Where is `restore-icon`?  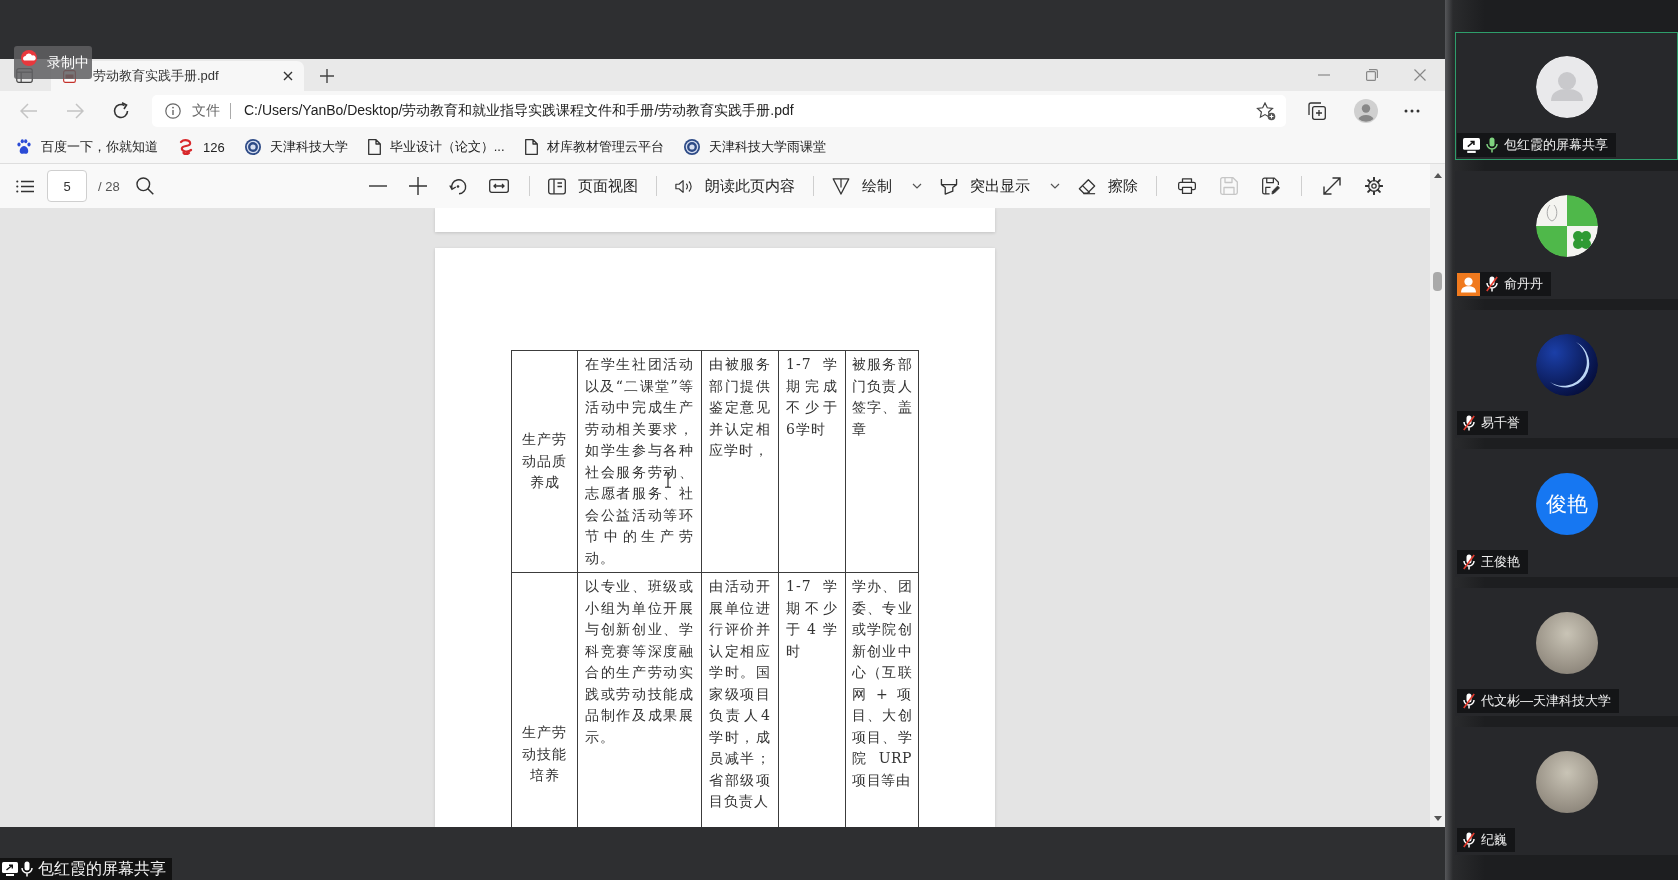
restore-icon is located at coordinates (1372, 75).